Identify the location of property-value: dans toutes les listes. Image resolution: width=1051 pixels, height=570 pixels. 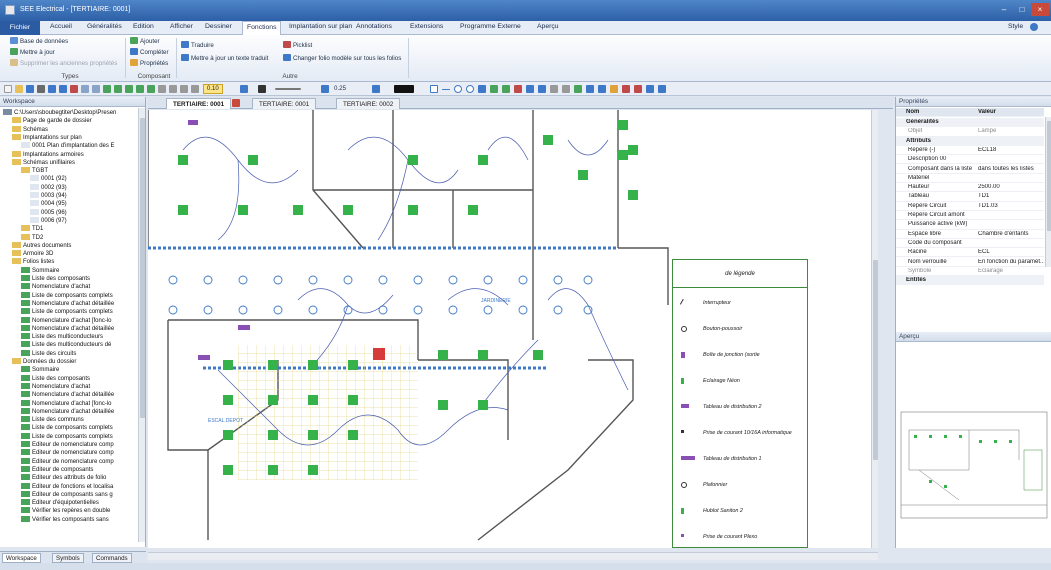
(1011, 169).